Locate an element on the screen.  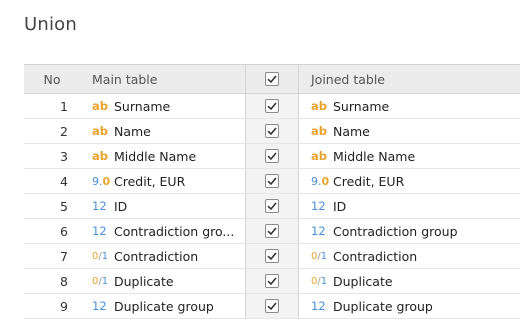
main-field-name: Credit, EUR is located at coordinates (150, 181).